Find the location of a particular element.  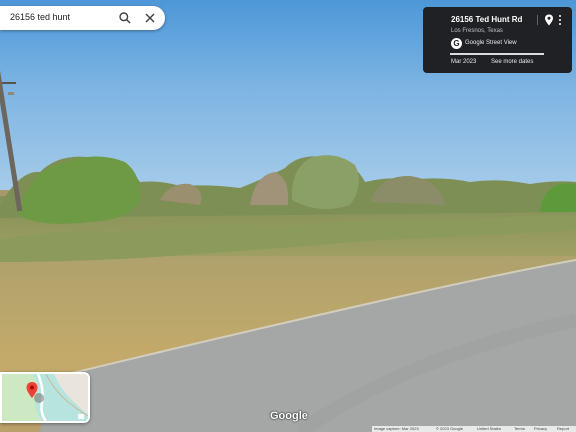

minimap is located at coordinates (45, 397).